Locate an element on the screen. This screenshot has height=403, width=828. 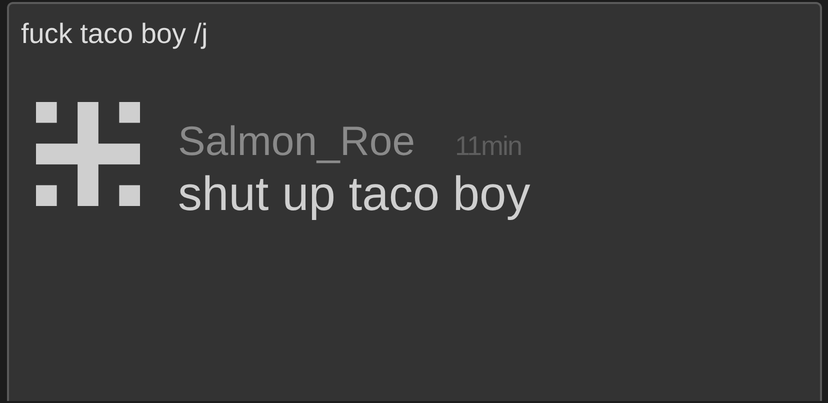
avatar-icon is located at coordinates (88, 154).